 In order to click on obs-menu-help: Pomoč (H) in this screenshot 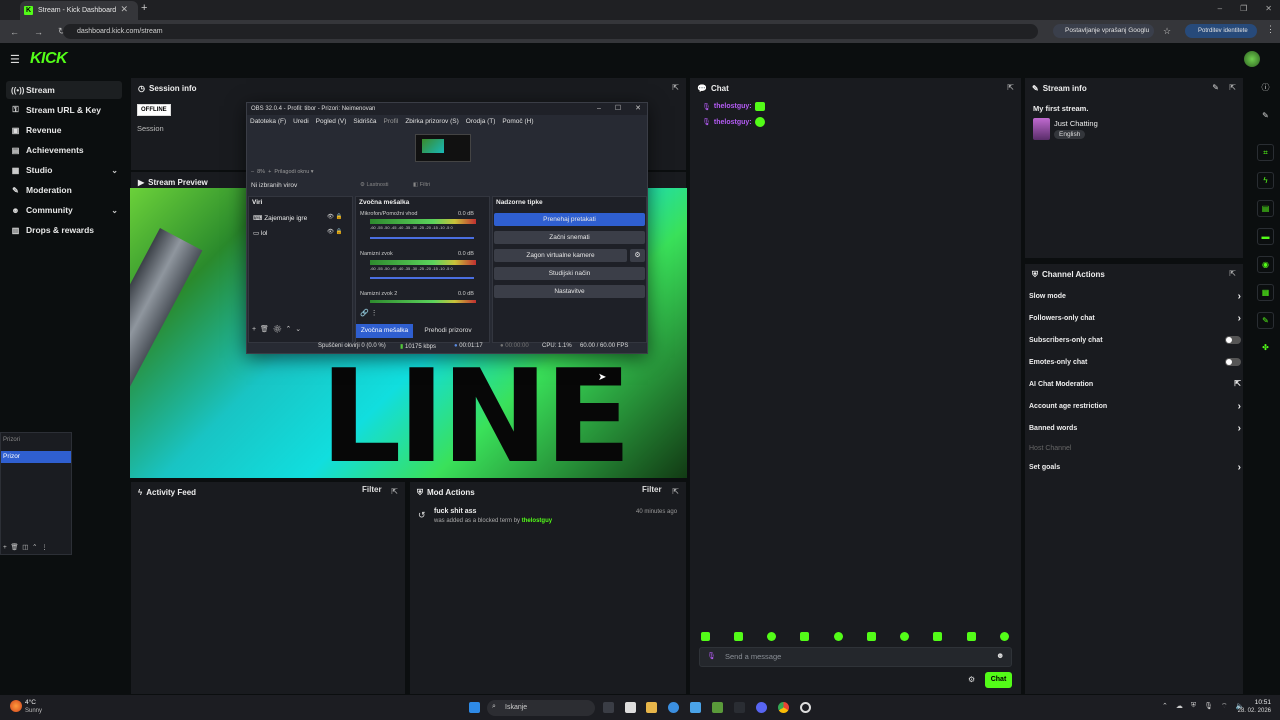, I will do `click(517, 122)`.